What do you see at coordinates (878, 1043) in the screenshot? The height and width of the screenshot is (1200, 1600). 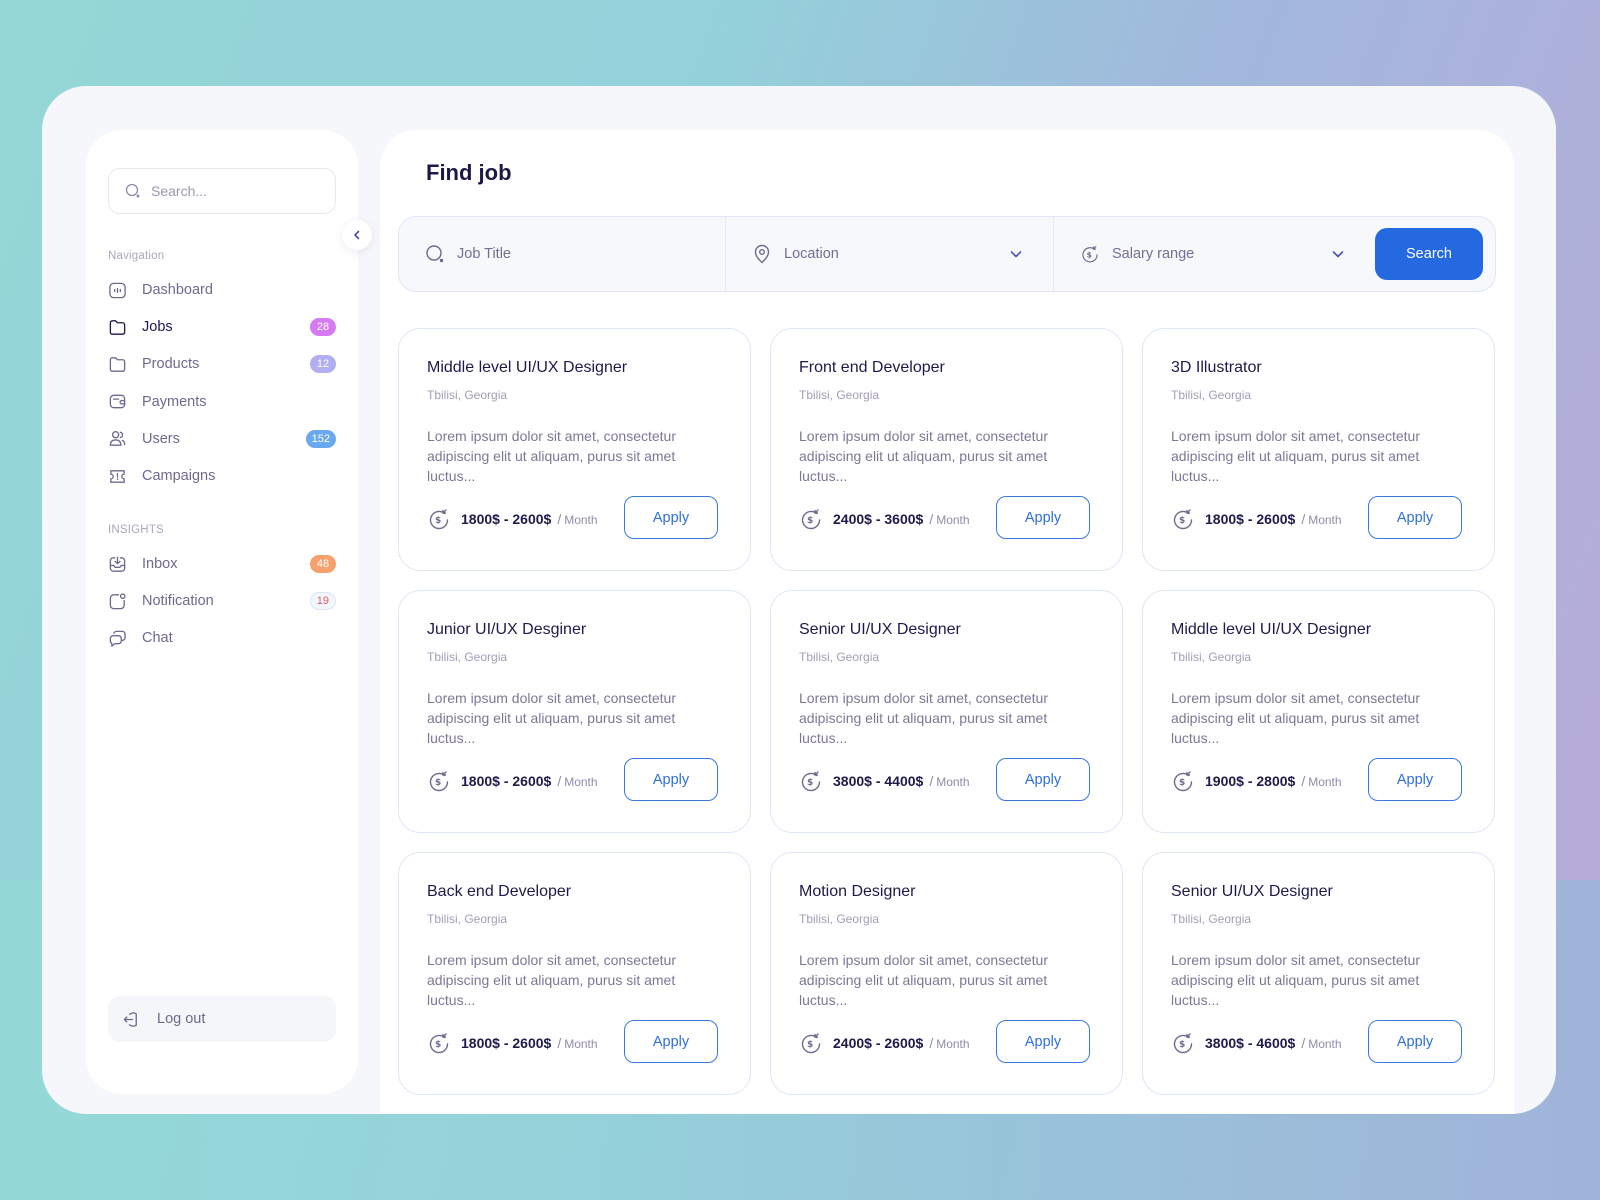 I see `salary-amount: 2400$ - 2600$` at bounding box center [878, 1043].